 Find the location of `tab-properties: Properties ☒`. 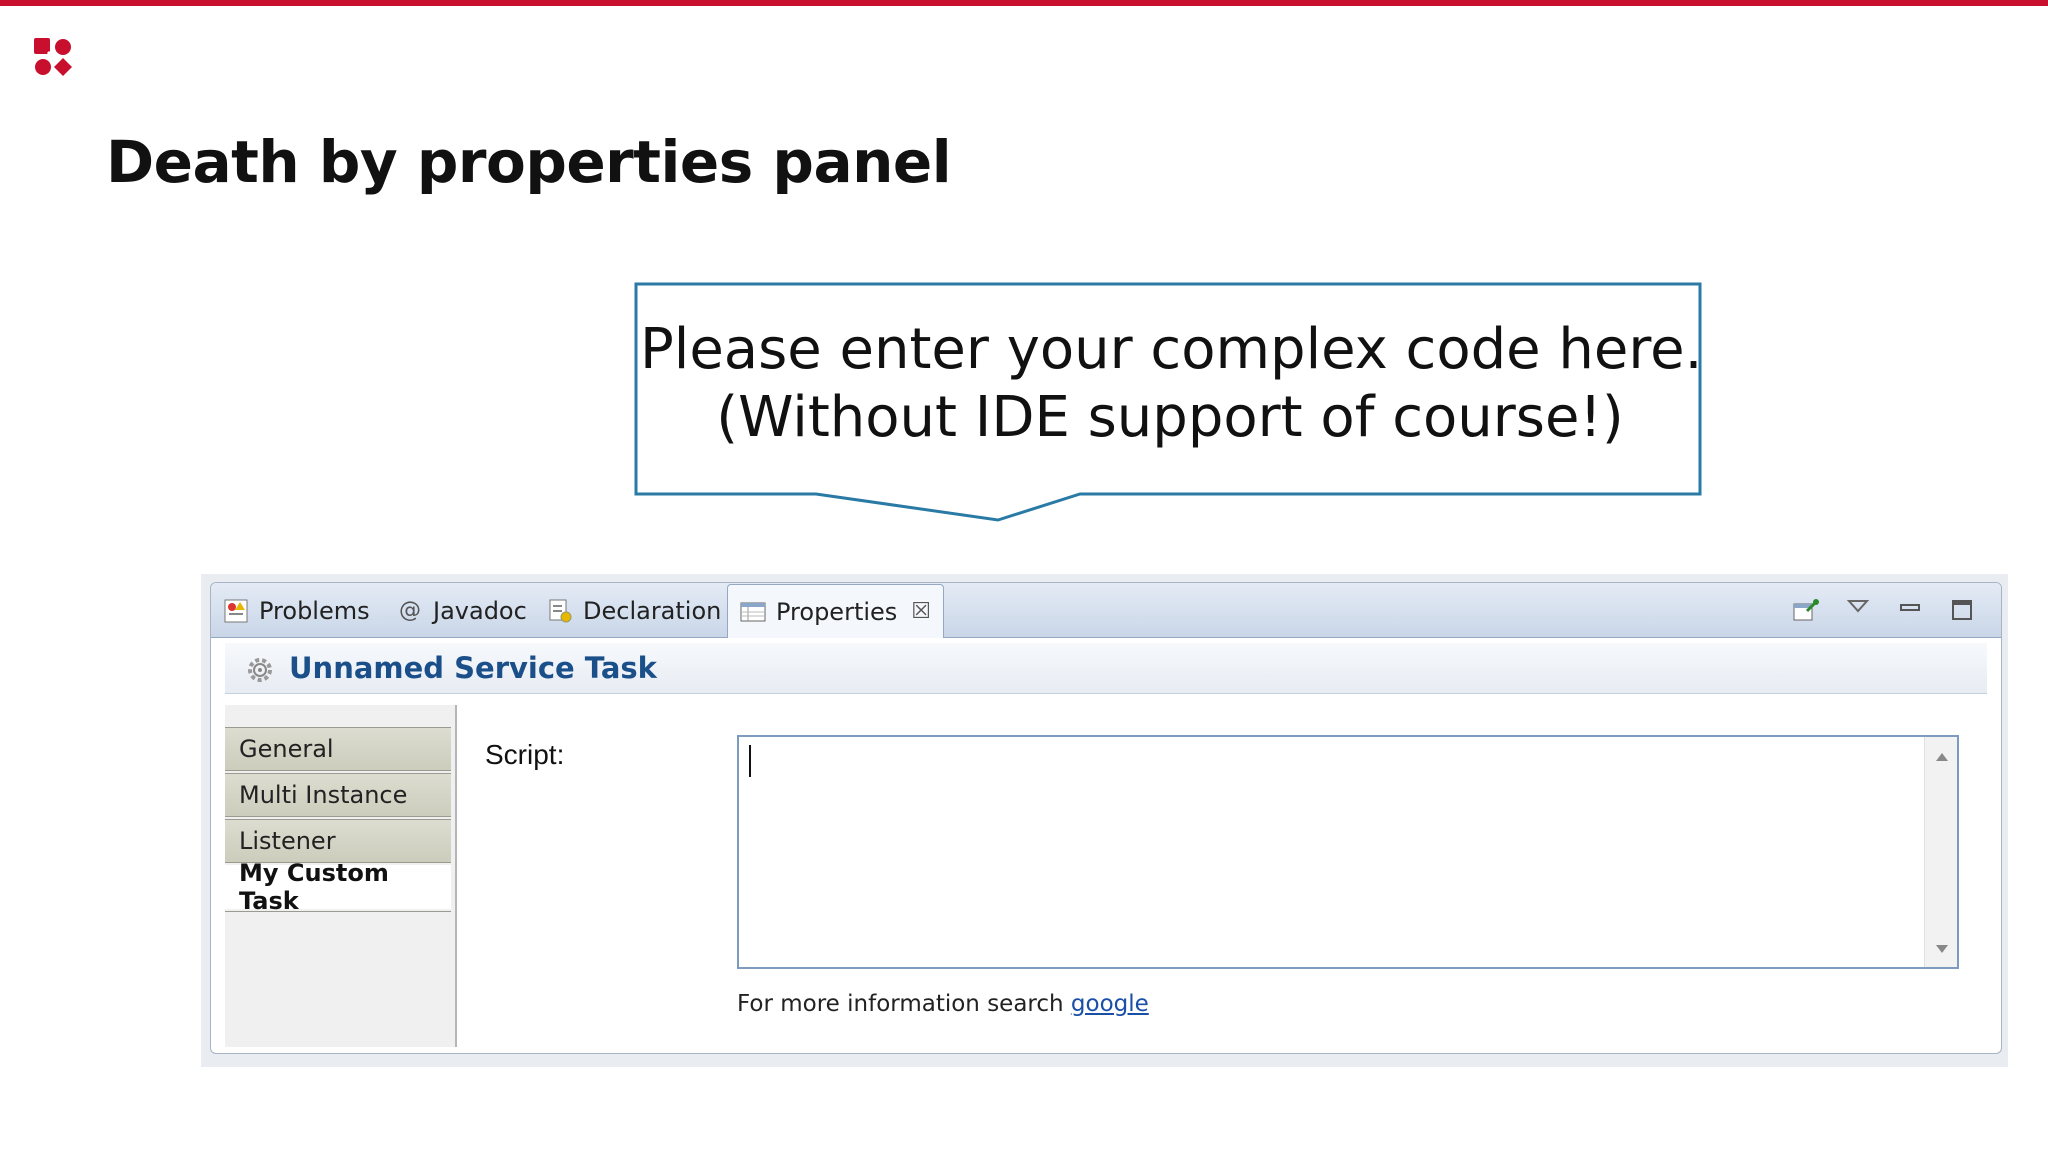

tab-properties: Properties ☒ is located at coordinates (836, 611).